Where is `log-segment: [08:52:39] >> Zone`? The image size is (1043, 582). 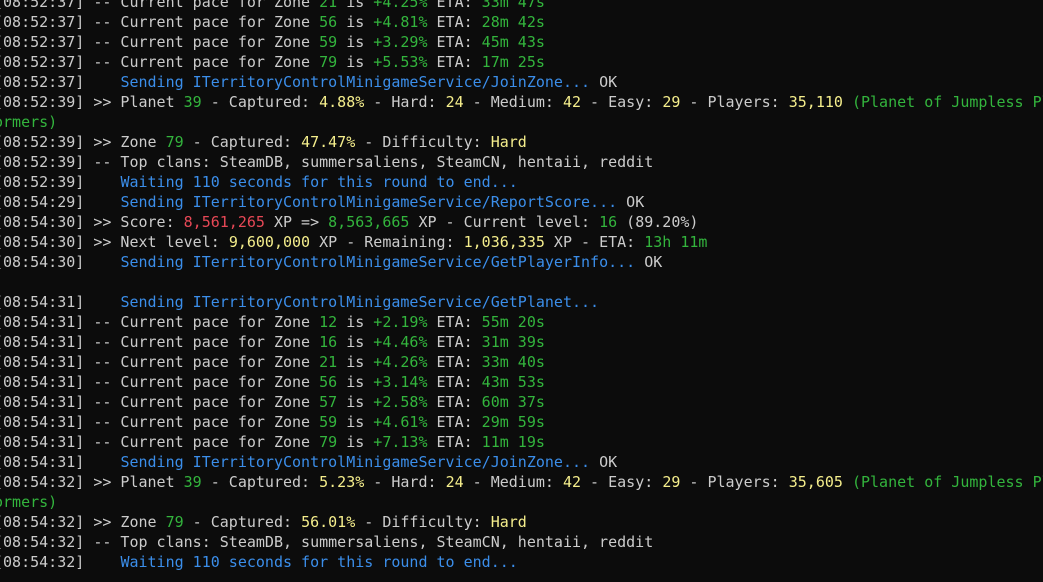
log-segment: [08:52:39] >> Zone is located at coordinates (83, 142).